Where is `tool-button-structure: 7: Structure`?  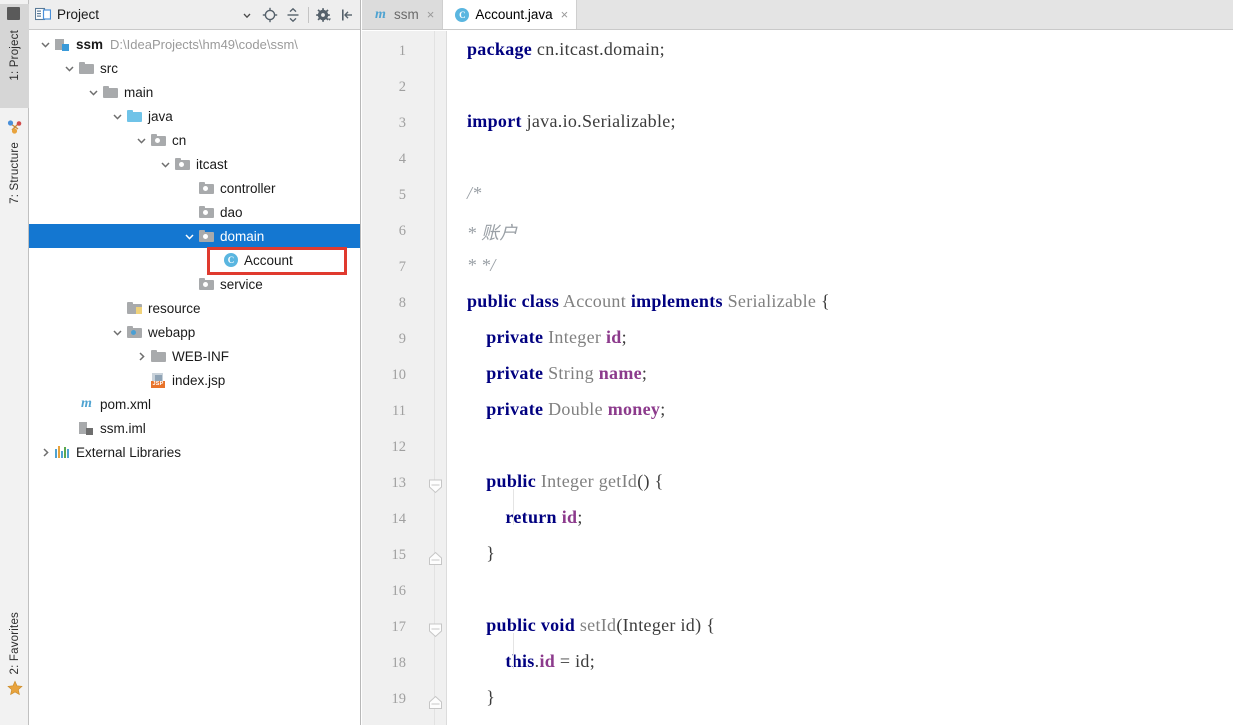
tool-button-structure: 7: Structure is located at coordinates (14, 175).